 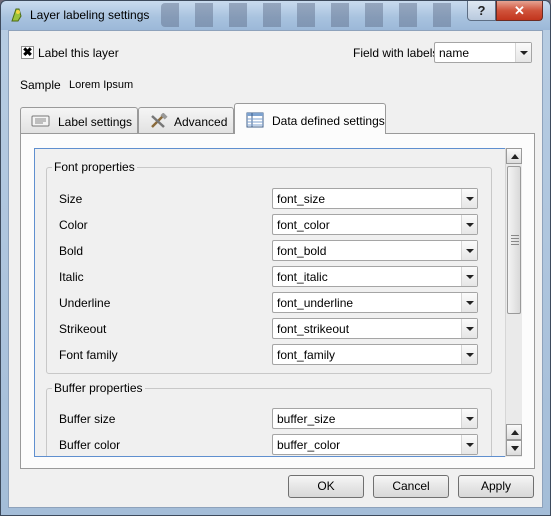 I want to click on tab-label-settings-label: Label settings, so click(x=95, y=122).